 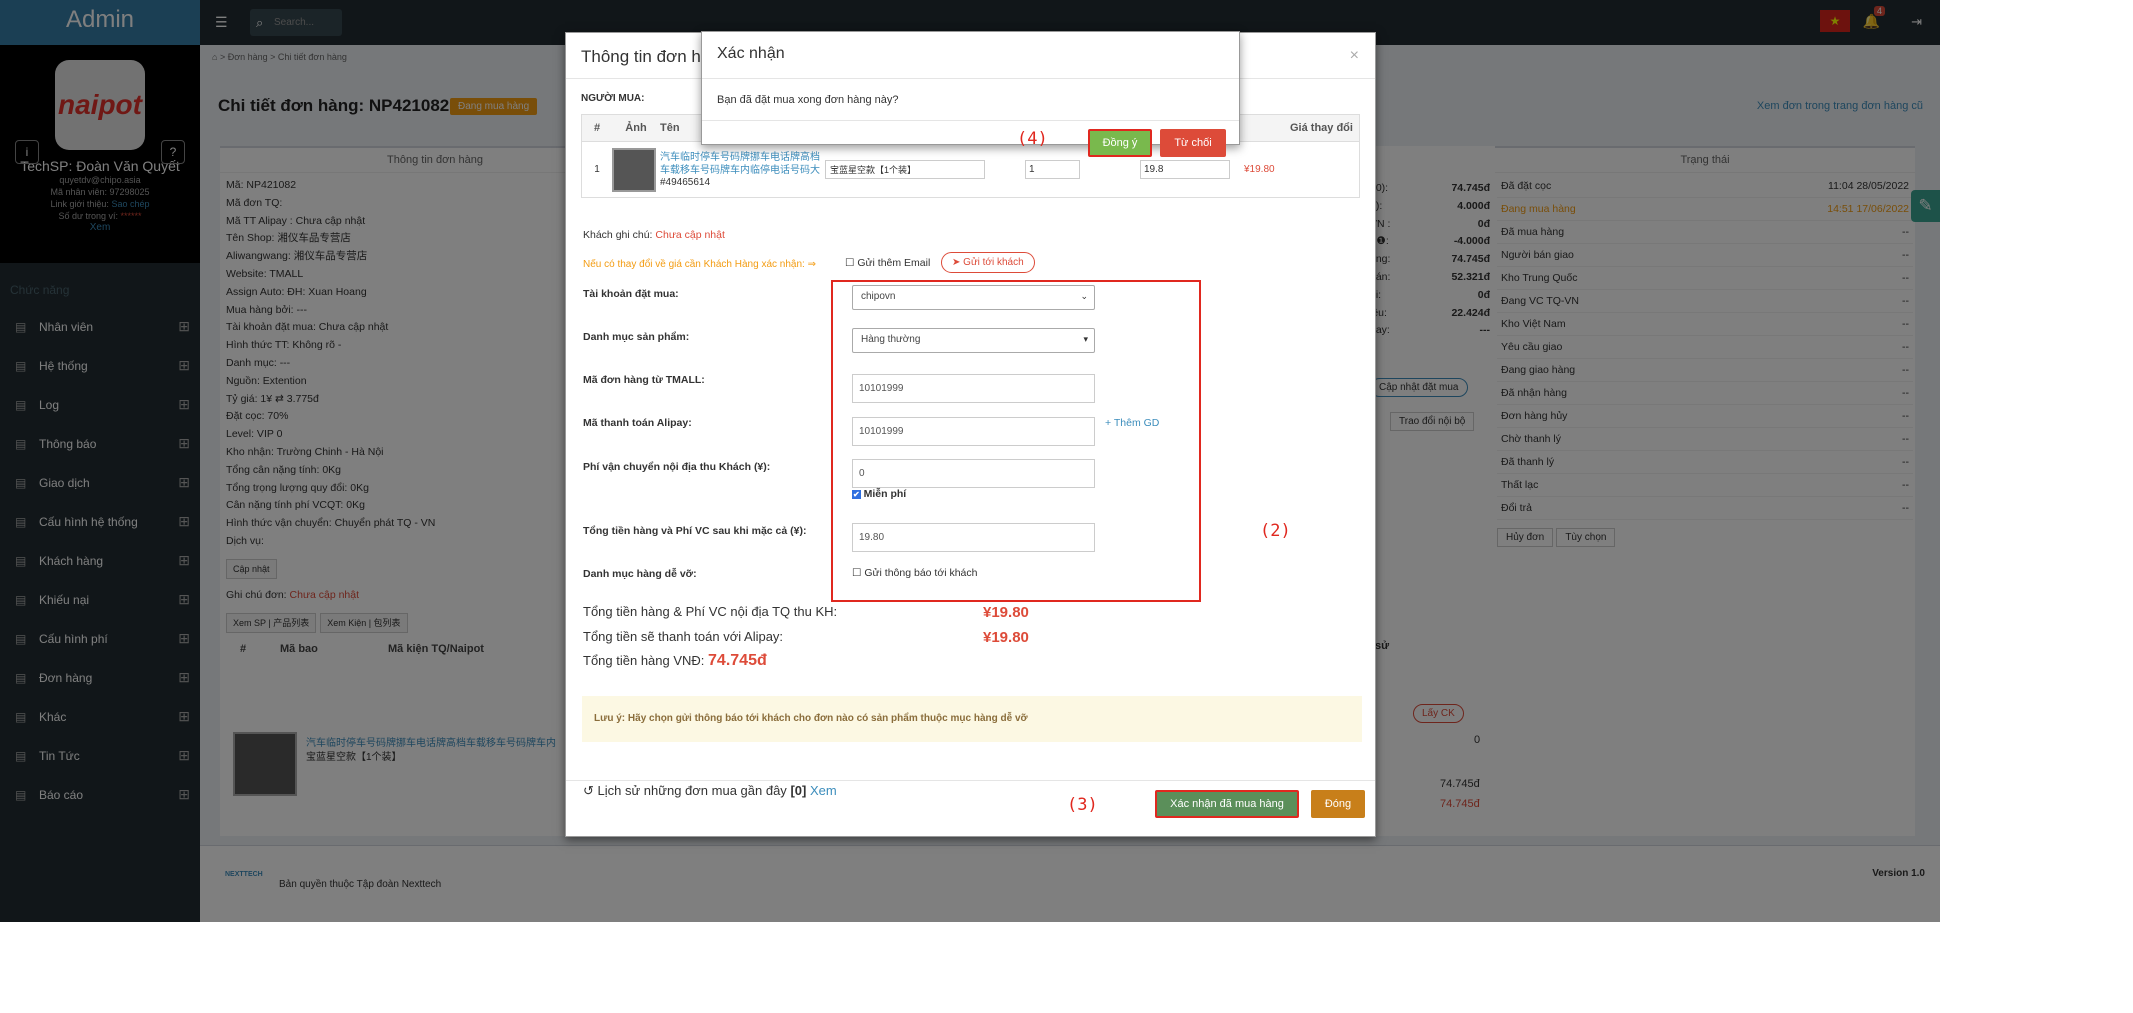 What do you see at coordinates (690, 235) in the screenshot?
I see `customer-note-value: Chưa cập nhật` at bounding box center [690, 235].